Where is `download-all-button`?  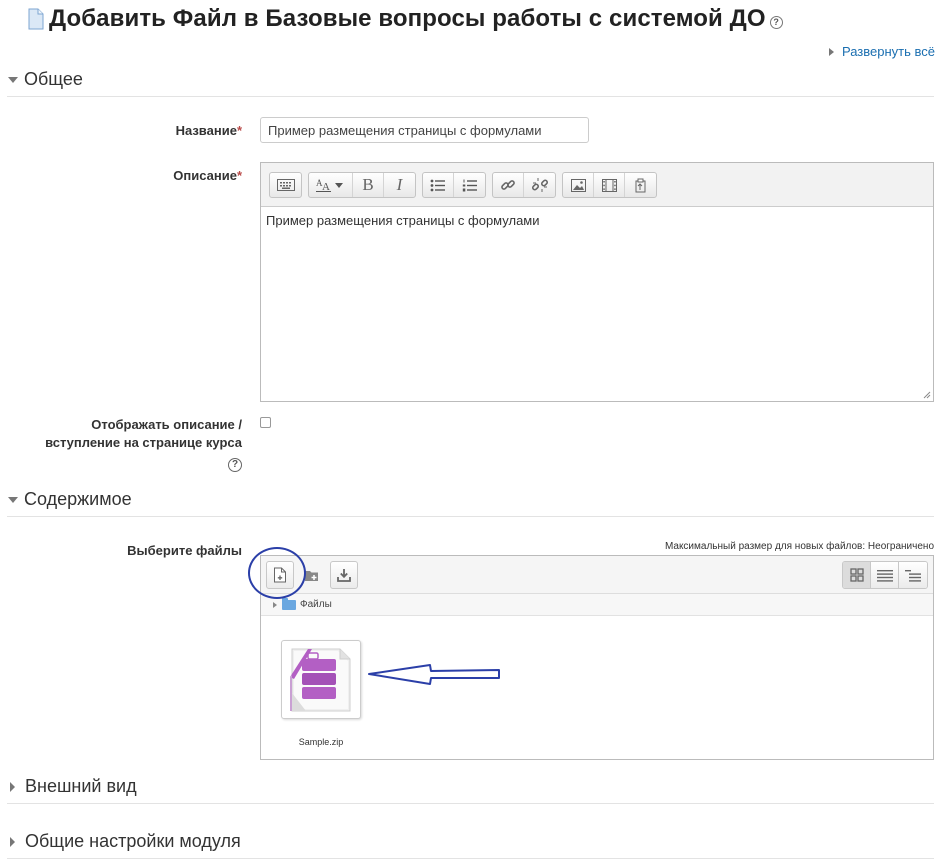 download-all-button is located at coordinates (344, 575).